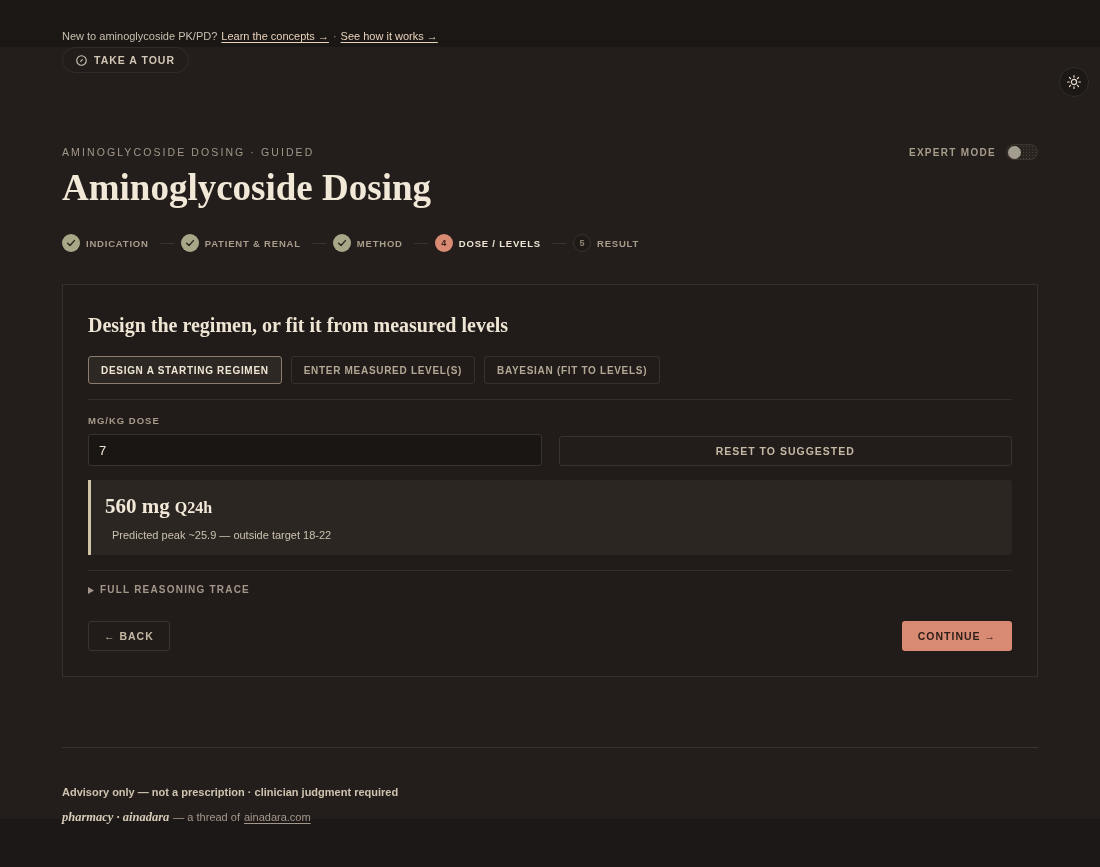  Describe the element at coordinates (383, 370) in the screenshot. I see `mode-tab: ENTER MEASURED LEVEL(S)` at that location.